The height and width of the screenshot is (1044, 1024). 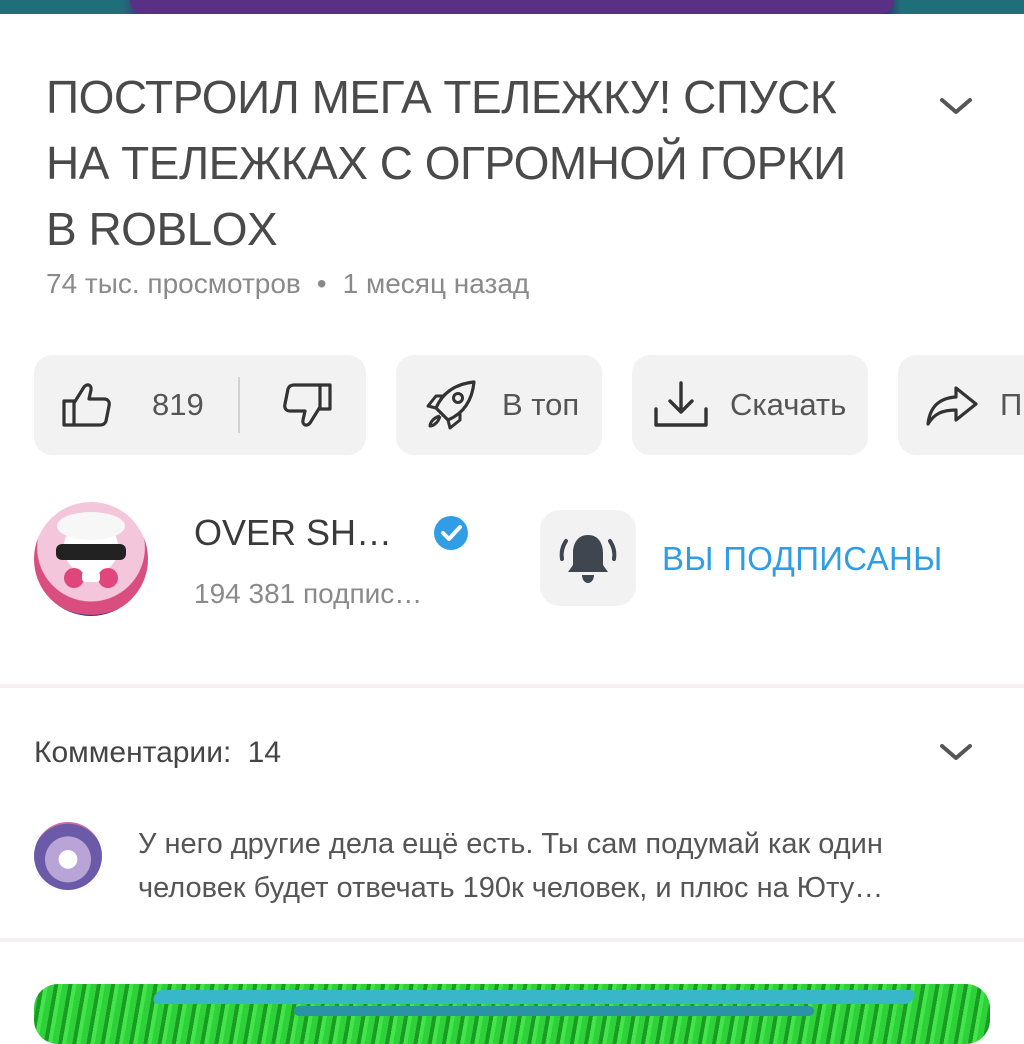 I want to click on share-icon, so click(x=952, y=405).